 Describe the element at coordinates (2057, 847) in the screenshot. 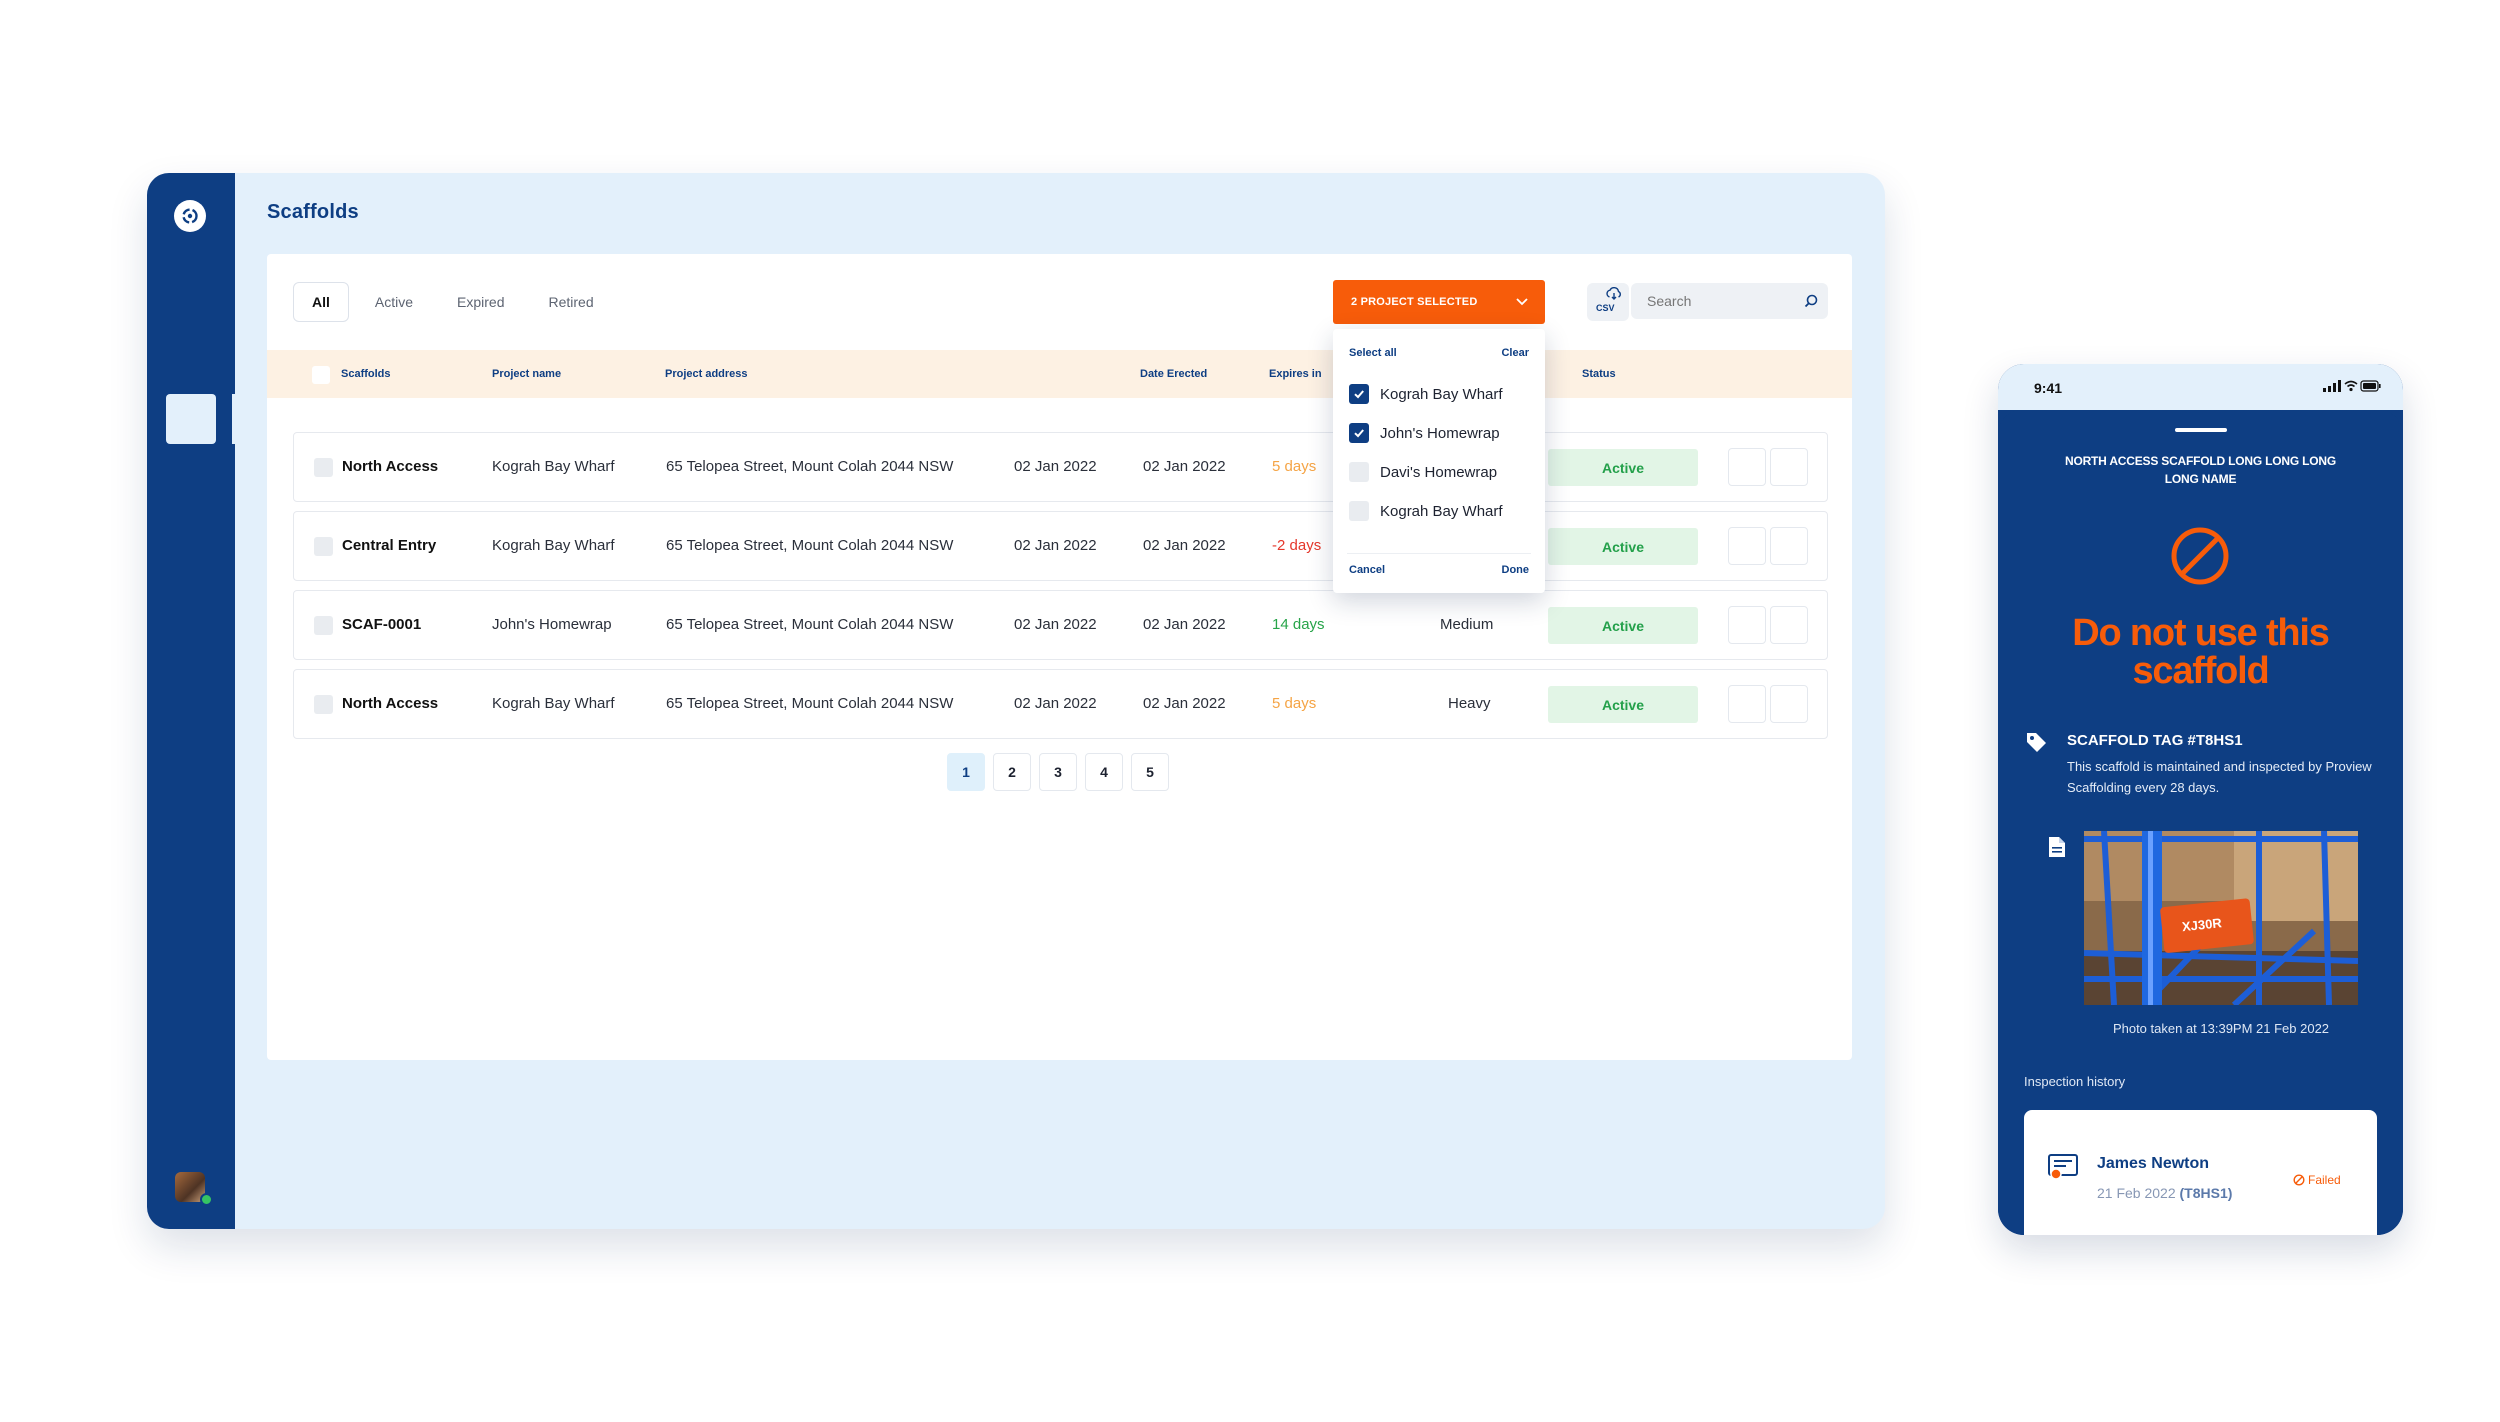

I see `document-icon` at that location.